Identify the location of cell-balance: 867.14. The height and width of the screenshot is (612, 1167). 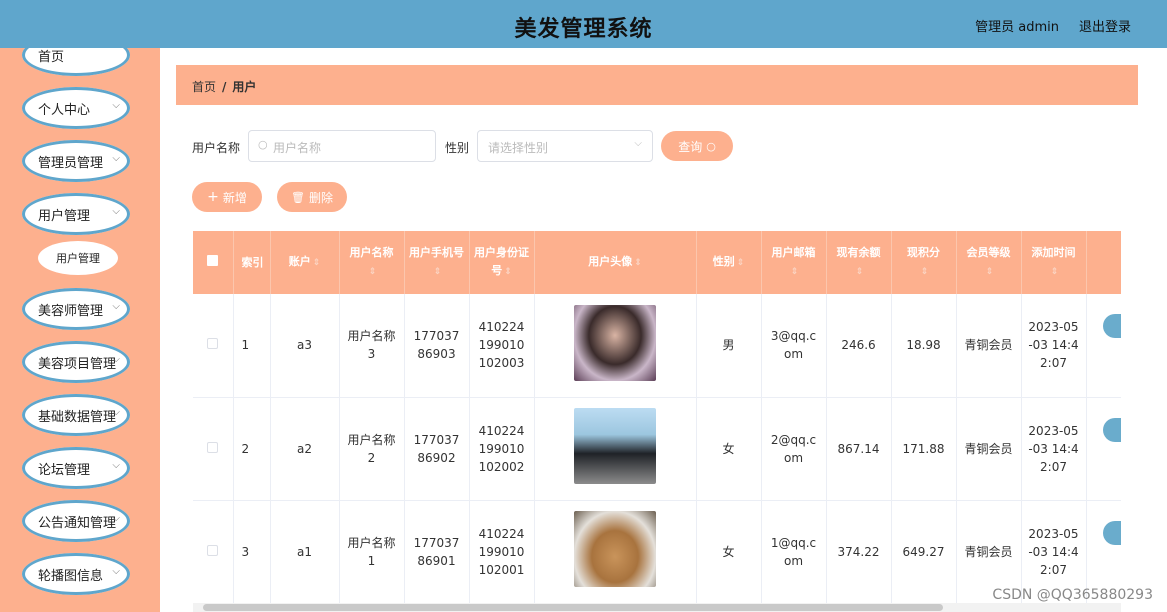
(859, 449).